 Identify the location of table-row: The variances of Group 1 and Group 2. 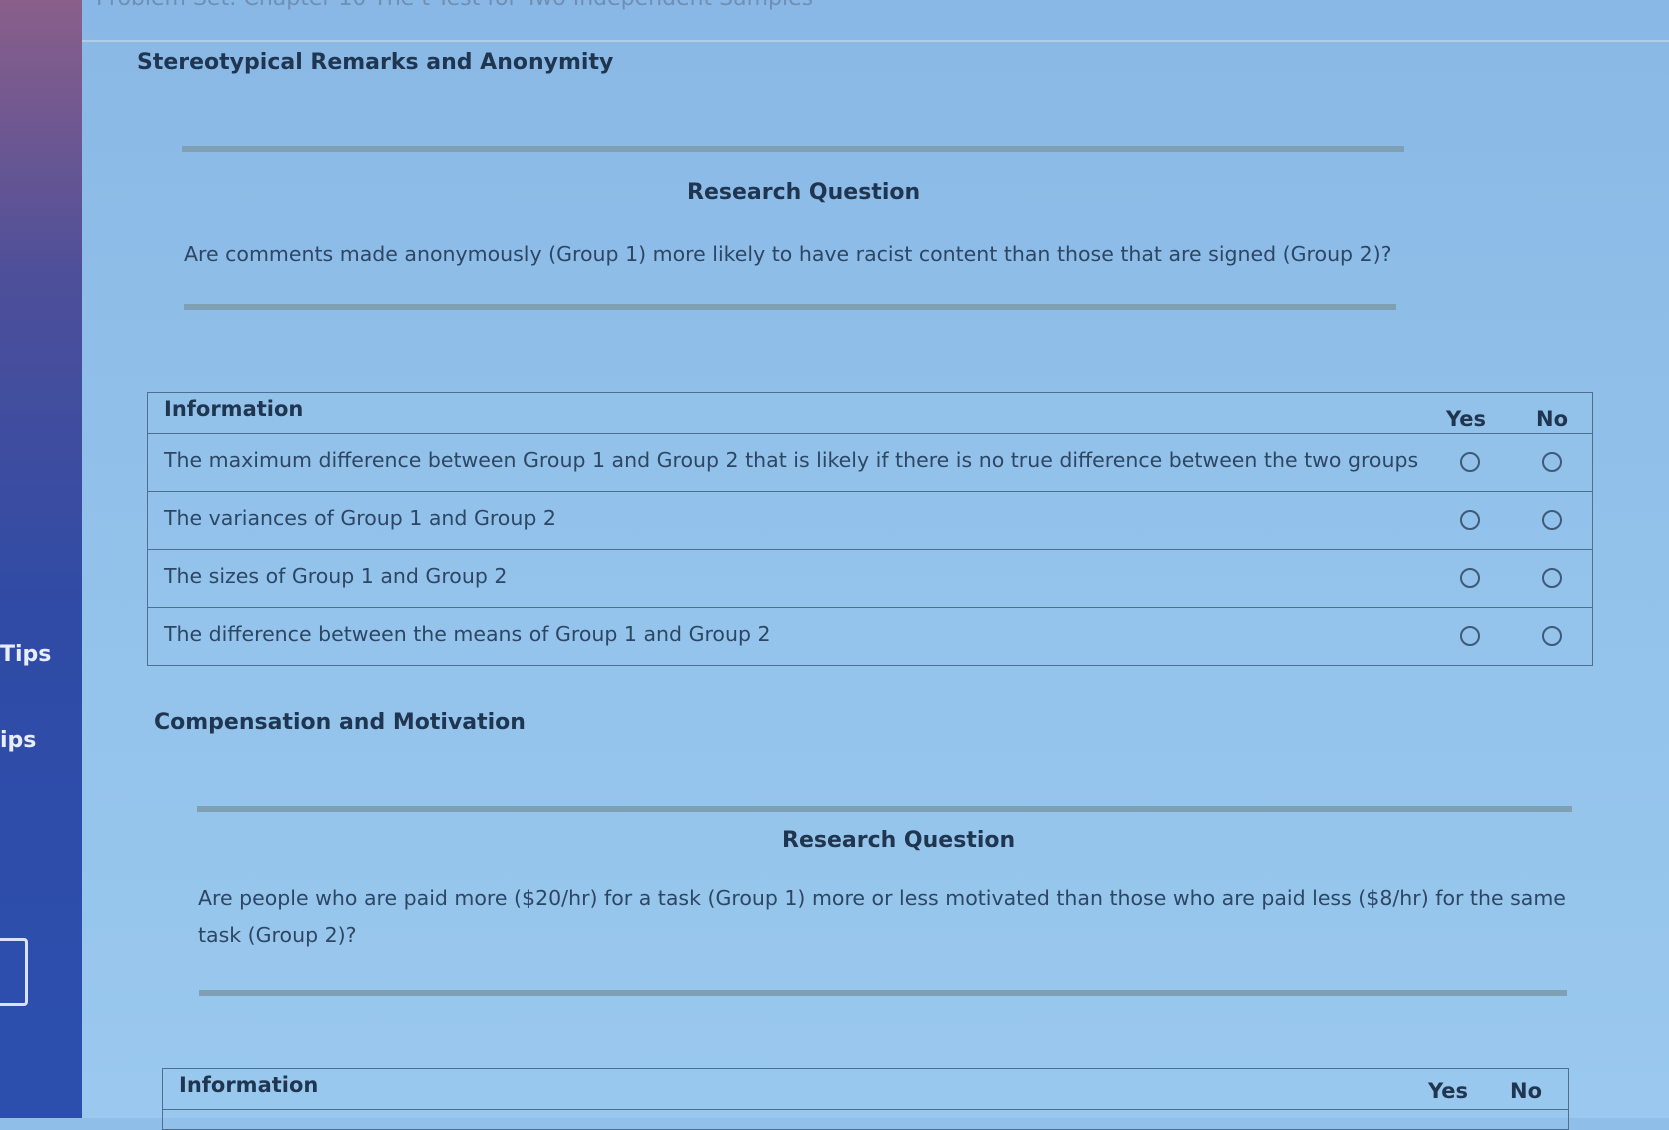
(870, 521).